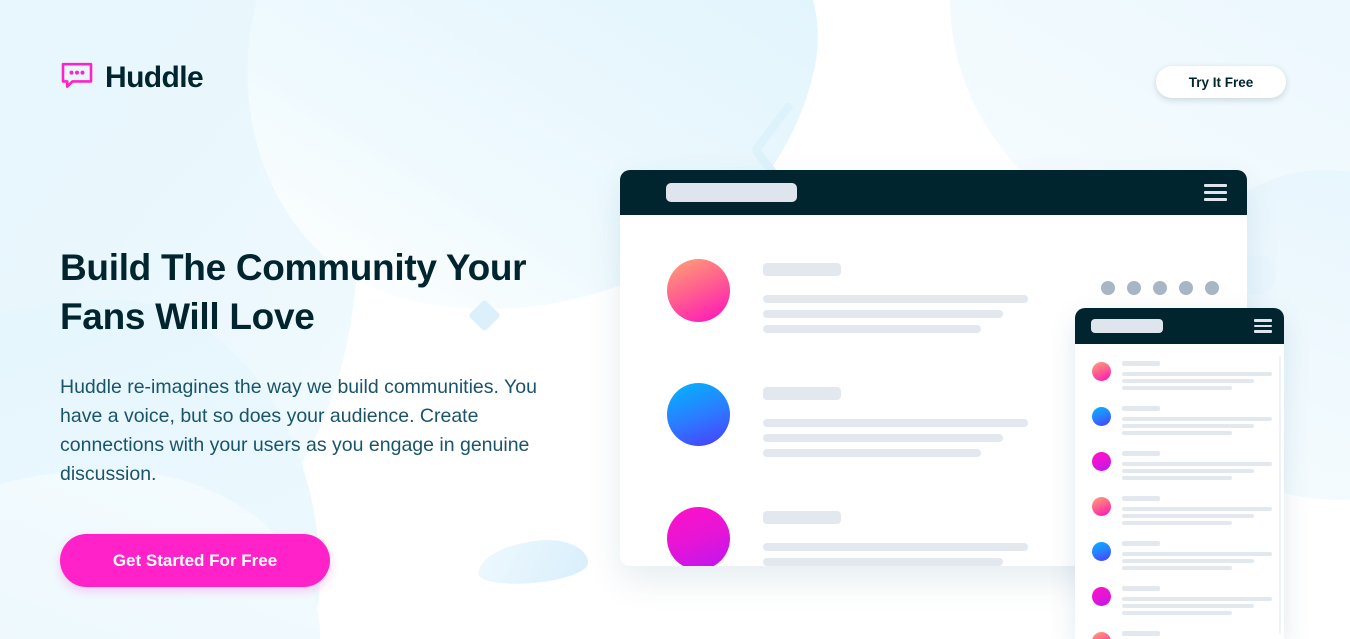 This screenshot has width=1350, height=639. What do you see at coordinates (932, 299) in the screenshot?
I see `mockup-row-text-placeholder` at bounding box center [932, 299].